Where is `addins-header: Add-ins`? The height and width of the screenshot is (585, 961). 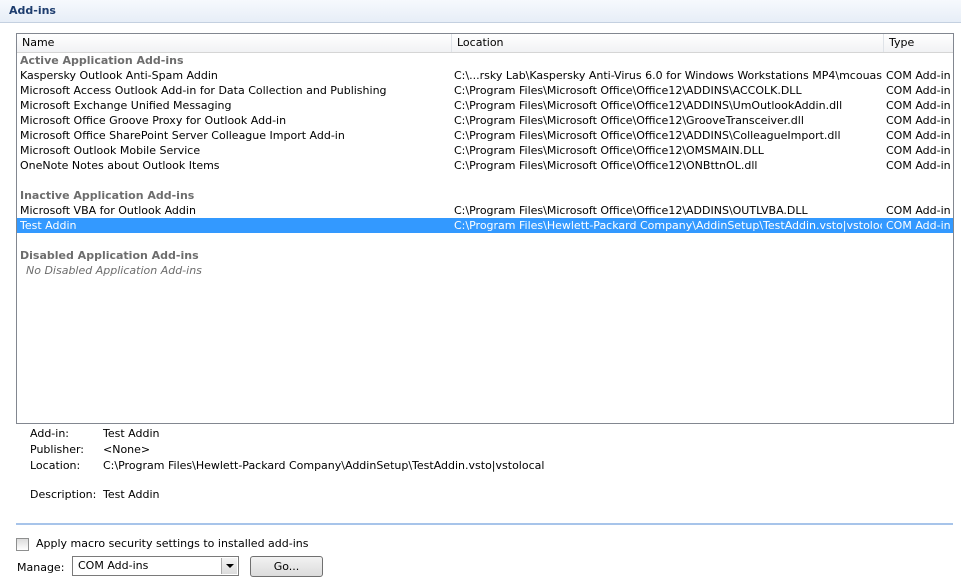
addins-header: Add-ins is located at coordinates (480, 11).